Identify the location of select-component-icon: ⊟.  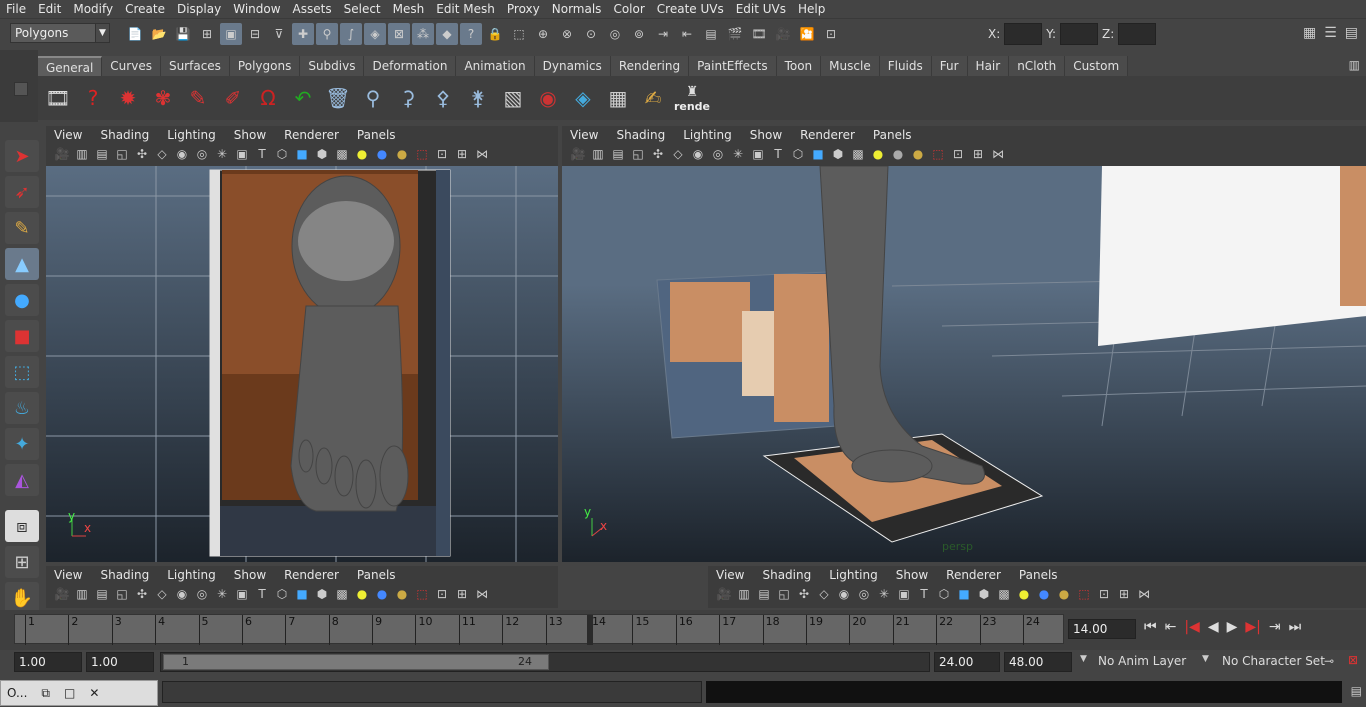
(255, 34).